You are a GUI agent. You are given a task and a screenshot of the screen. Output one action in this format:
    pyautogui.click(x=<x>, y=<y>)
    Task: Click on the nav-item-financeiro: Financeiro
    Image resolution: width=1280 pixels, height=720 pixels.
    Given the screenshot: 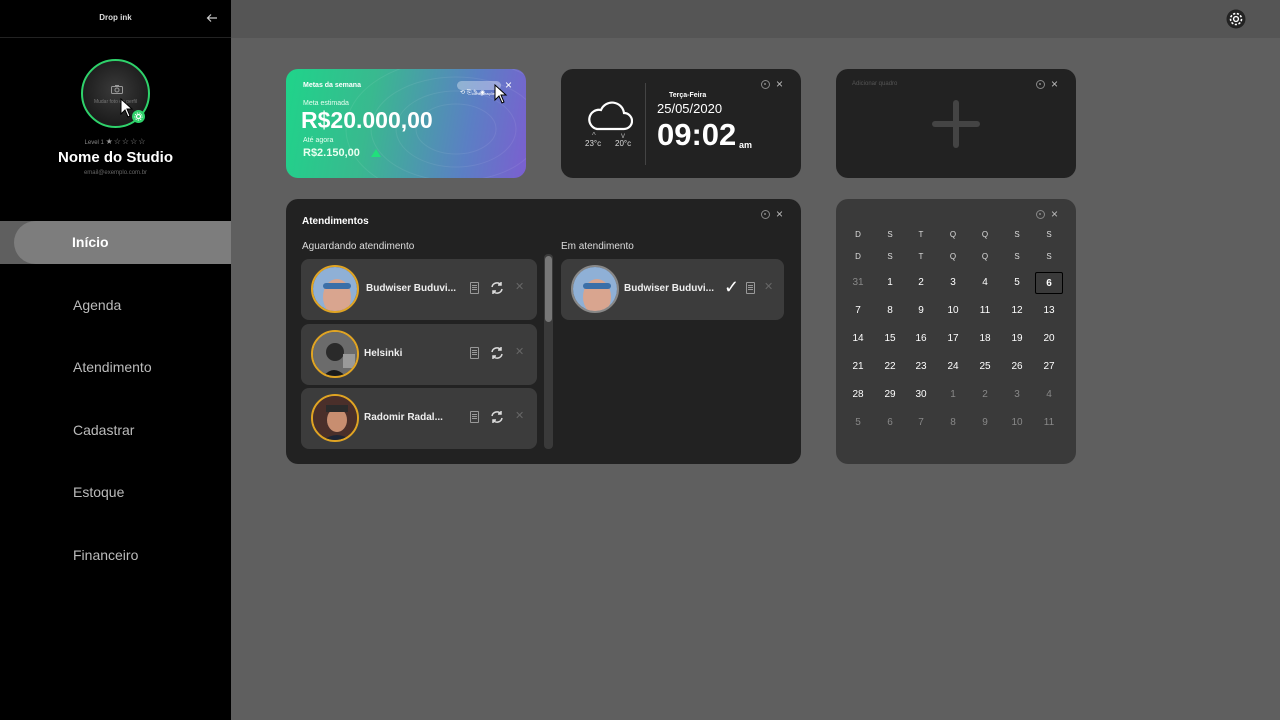 What is the action you would take?
    pyautogui.click(x=105, y=555)
    